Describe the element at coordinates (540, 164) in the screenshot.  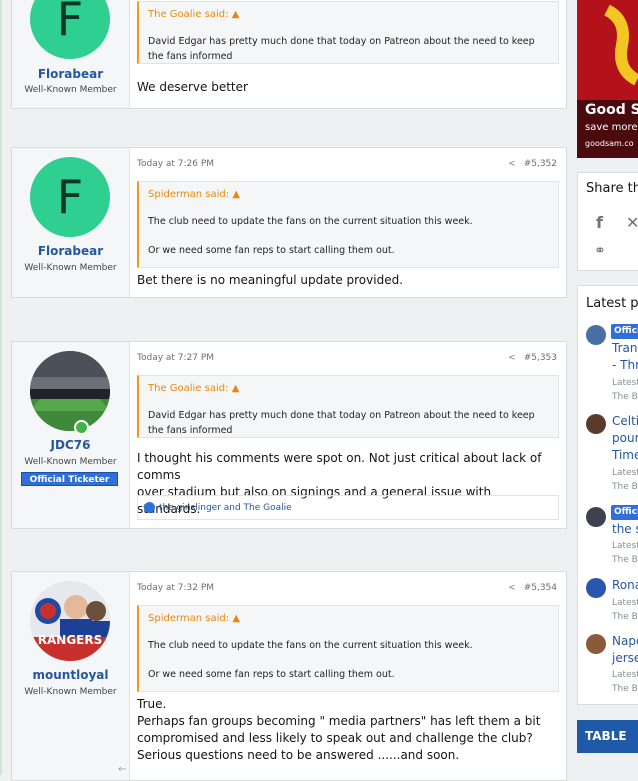
I see `post-number: #5,352` at that location.